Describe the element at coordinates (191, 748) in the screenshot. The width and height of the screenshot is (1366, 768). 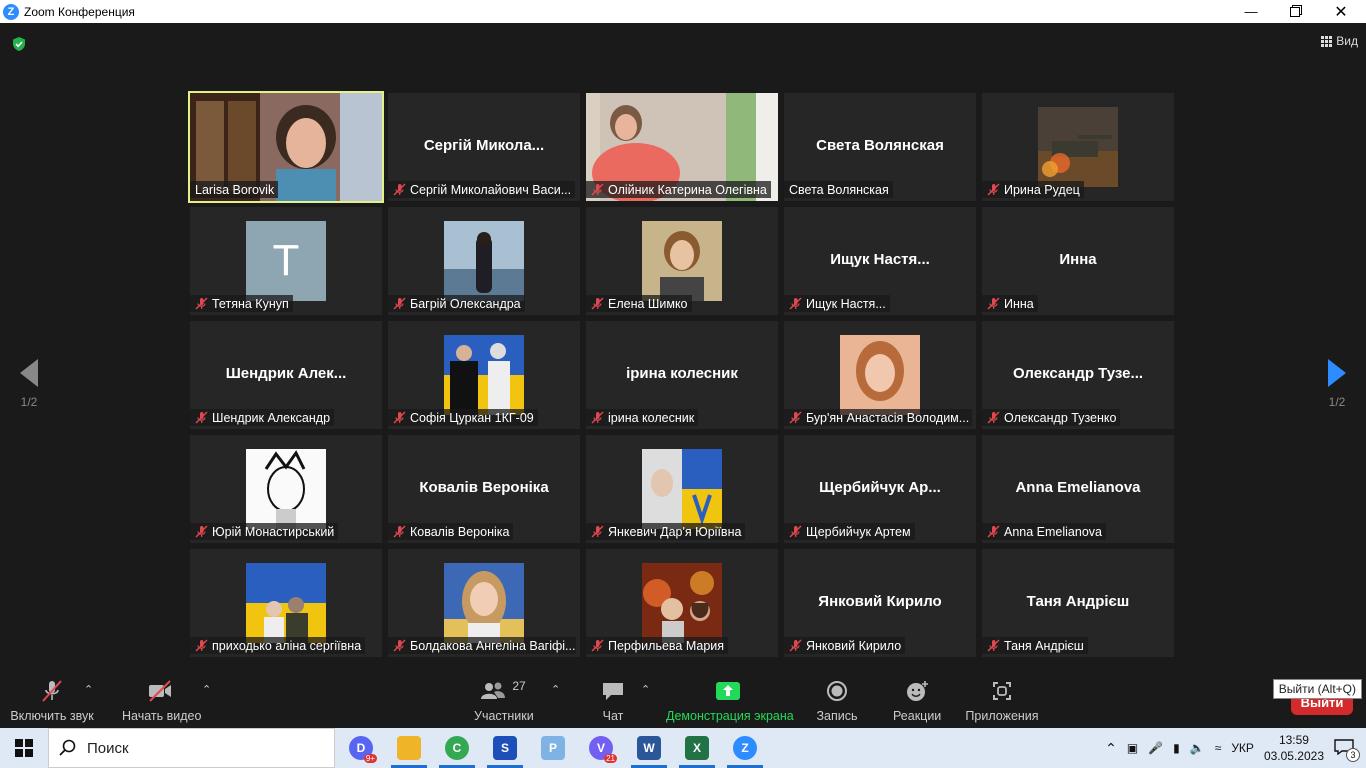
I see `taskbar-search-box: Поиск` at that location.